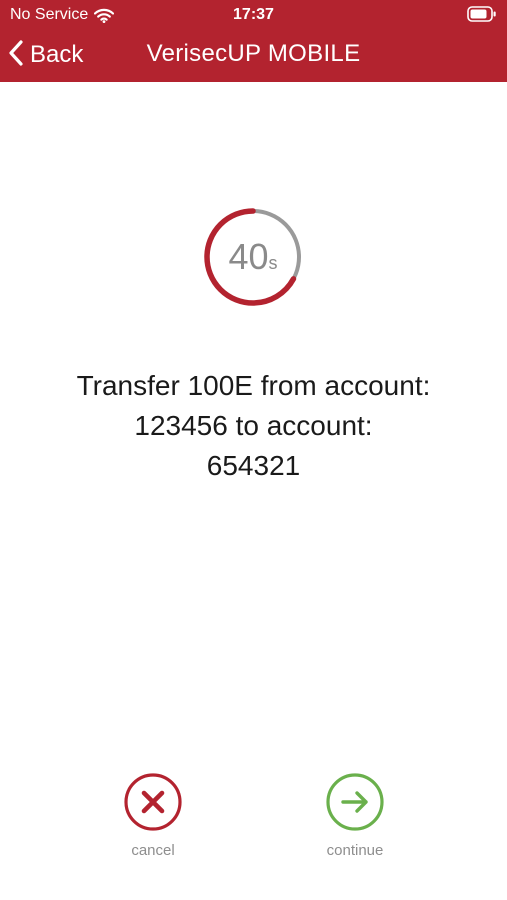  I want to click on navigation-bar: Back VerisecUP MOBILE, so click(253, 56).